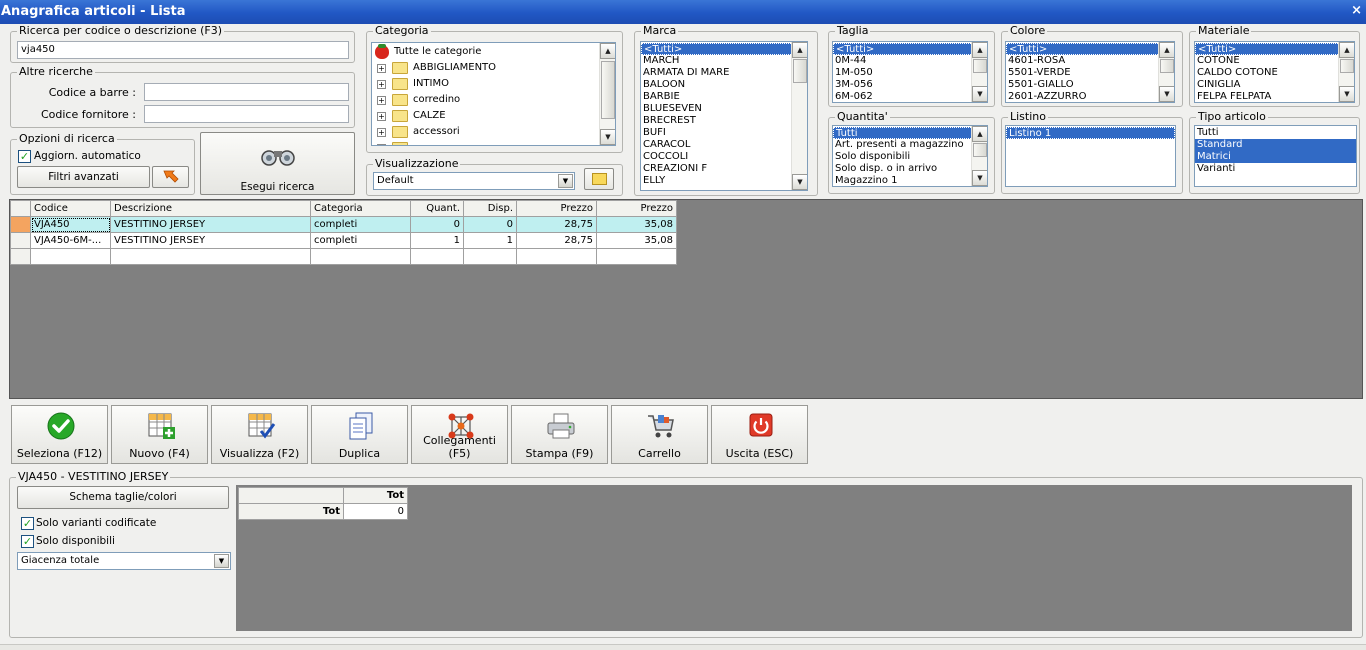 The height and width of the screenshot is (650, 1366). Describe the element at coordinates (183, 50) in the screenshot. I see `search-input: vja450` at that location.